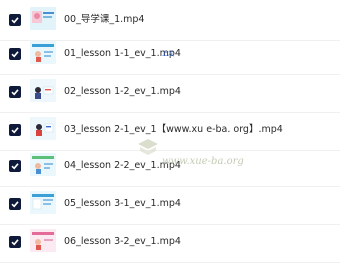 This screenshot has width=340, height=263. What do you see at coordinates (168, 54) in the screenshot?
I see `last-played-badge: 上次` at bounding box center [168, 54].